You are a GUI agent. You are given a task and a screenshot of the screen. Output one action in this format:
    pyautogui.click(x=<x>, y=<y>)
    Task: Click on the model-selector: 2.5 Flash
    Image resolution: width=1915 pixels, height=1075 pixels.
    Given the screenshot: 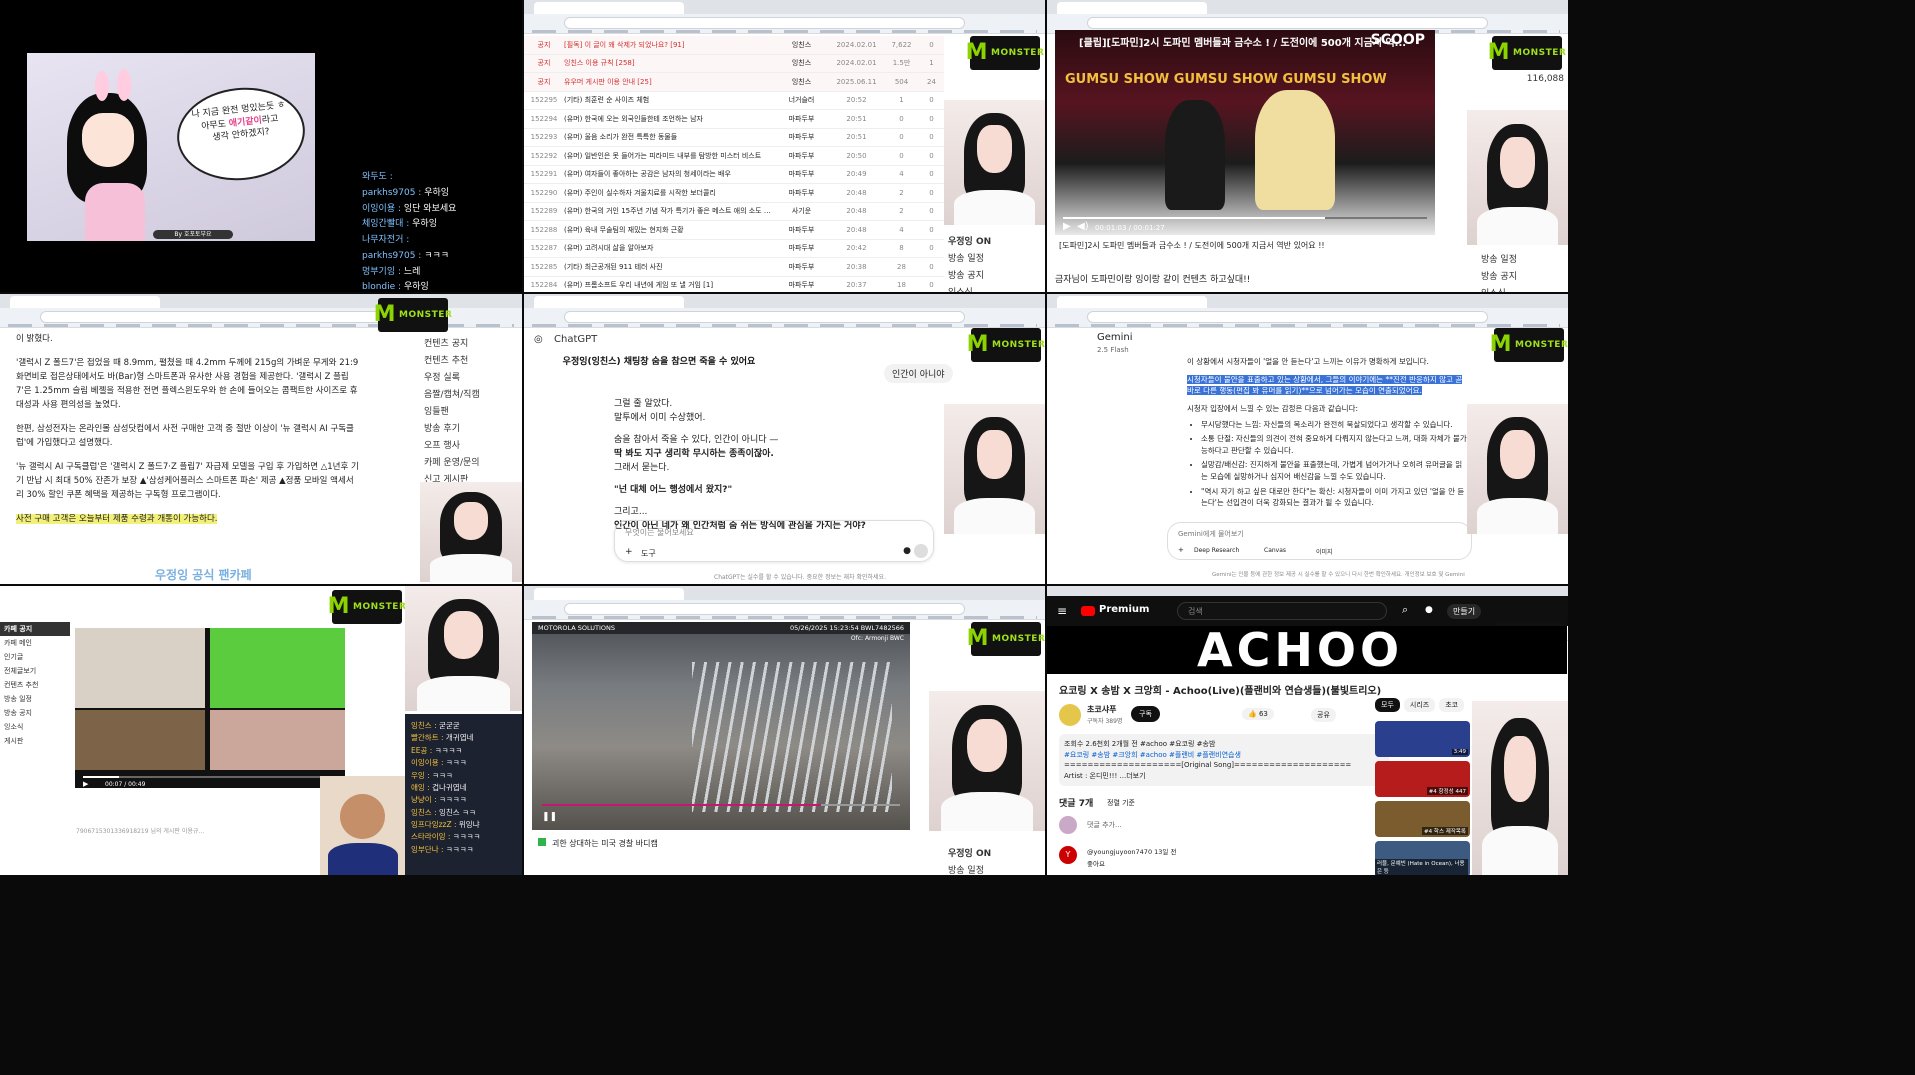 What is the action you would take?
    pyautogui.click(x=1113, y=350)
    